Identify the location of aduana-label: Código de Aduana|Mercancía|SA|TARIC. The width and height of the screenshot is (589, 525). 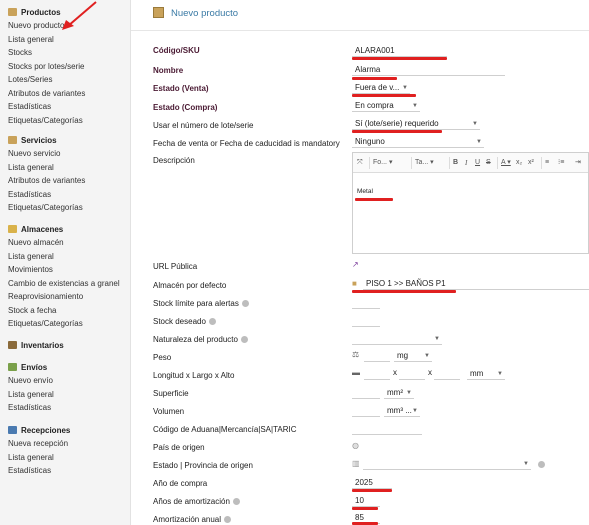
(225, 429).